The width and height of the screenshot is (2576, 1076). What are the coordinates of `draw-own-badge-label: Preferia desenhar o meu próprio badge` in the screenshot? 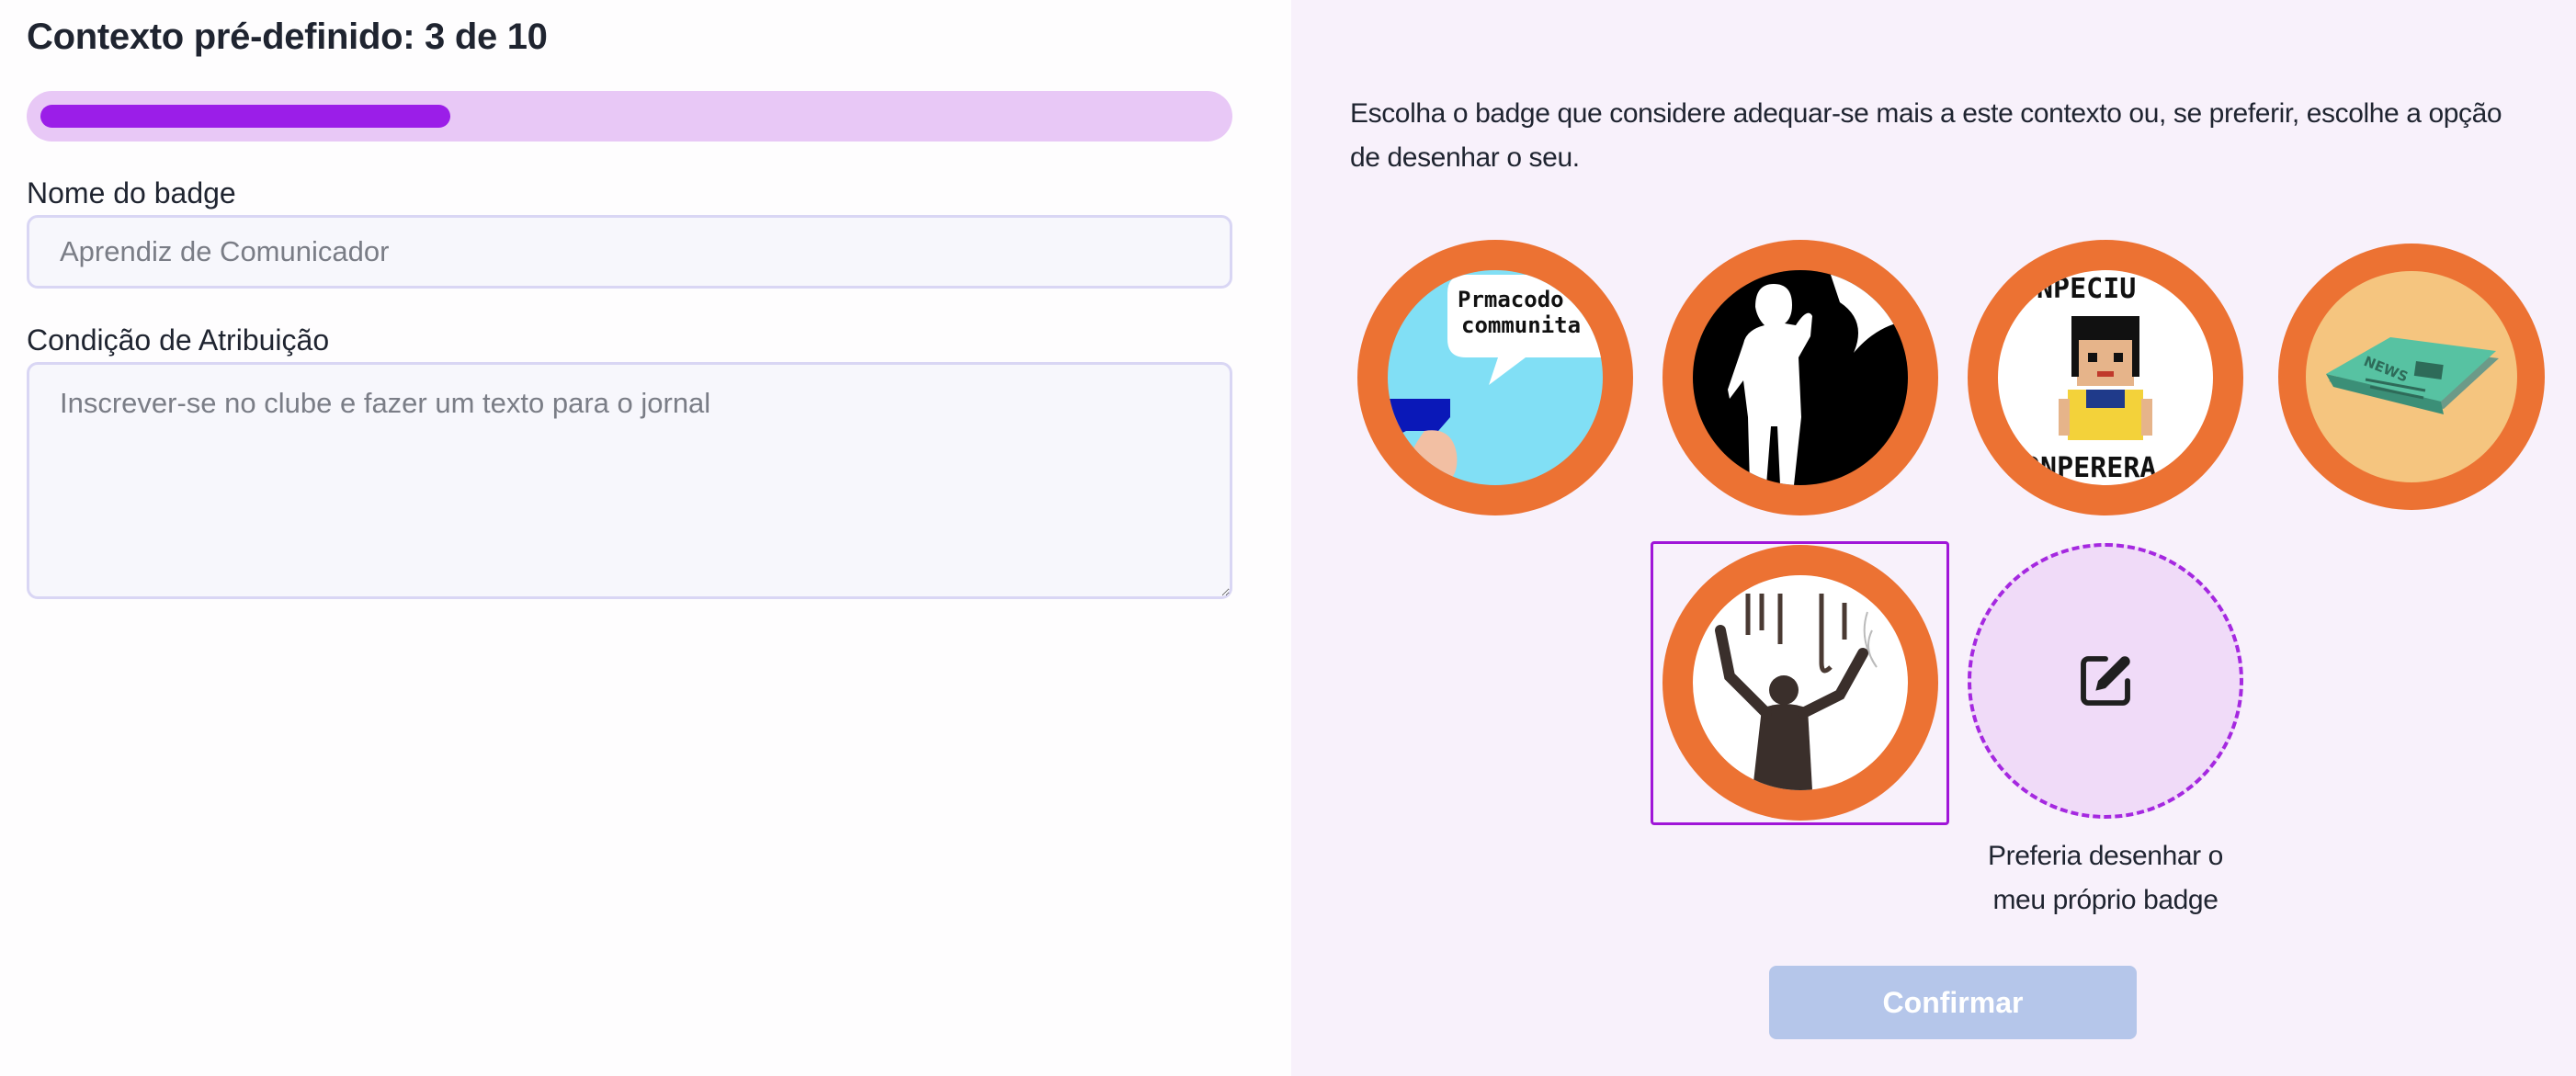 It's located at (2105, 878).